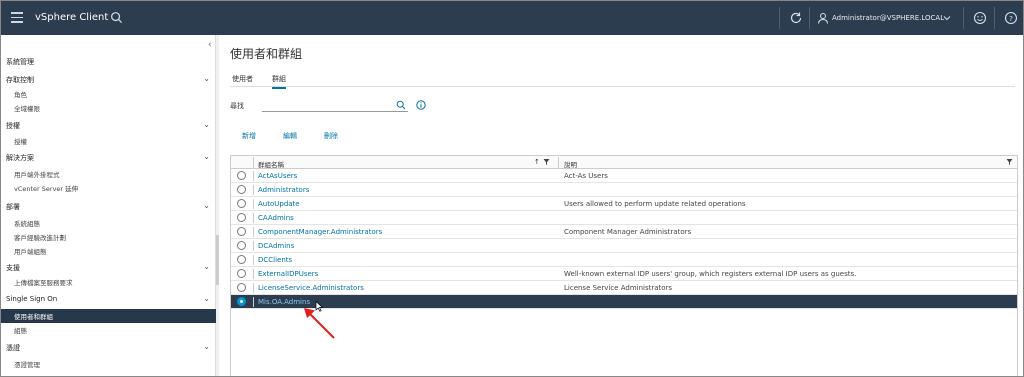 The width and height of the screenshot is (1024, 377). Describe the element at coordinates (980, 18) in the screenshot. I see `feedback-smiley-icon` at that location.